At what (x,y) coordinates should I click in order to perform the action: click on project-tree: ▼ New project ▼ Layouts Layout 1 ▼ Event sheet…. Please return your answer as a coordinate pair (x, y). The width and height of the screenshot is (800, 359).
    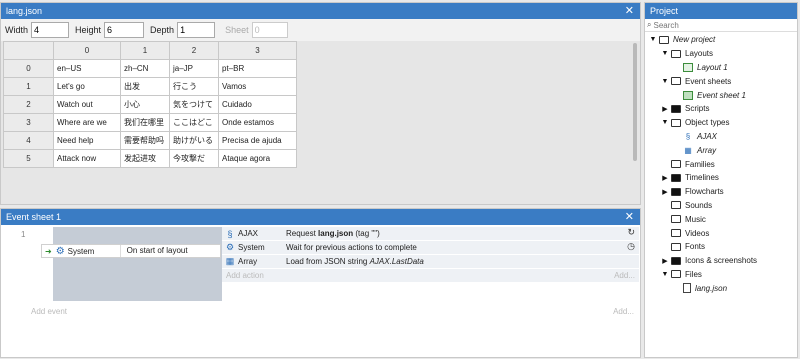
    Looking at the image, I should click on (721, 163).